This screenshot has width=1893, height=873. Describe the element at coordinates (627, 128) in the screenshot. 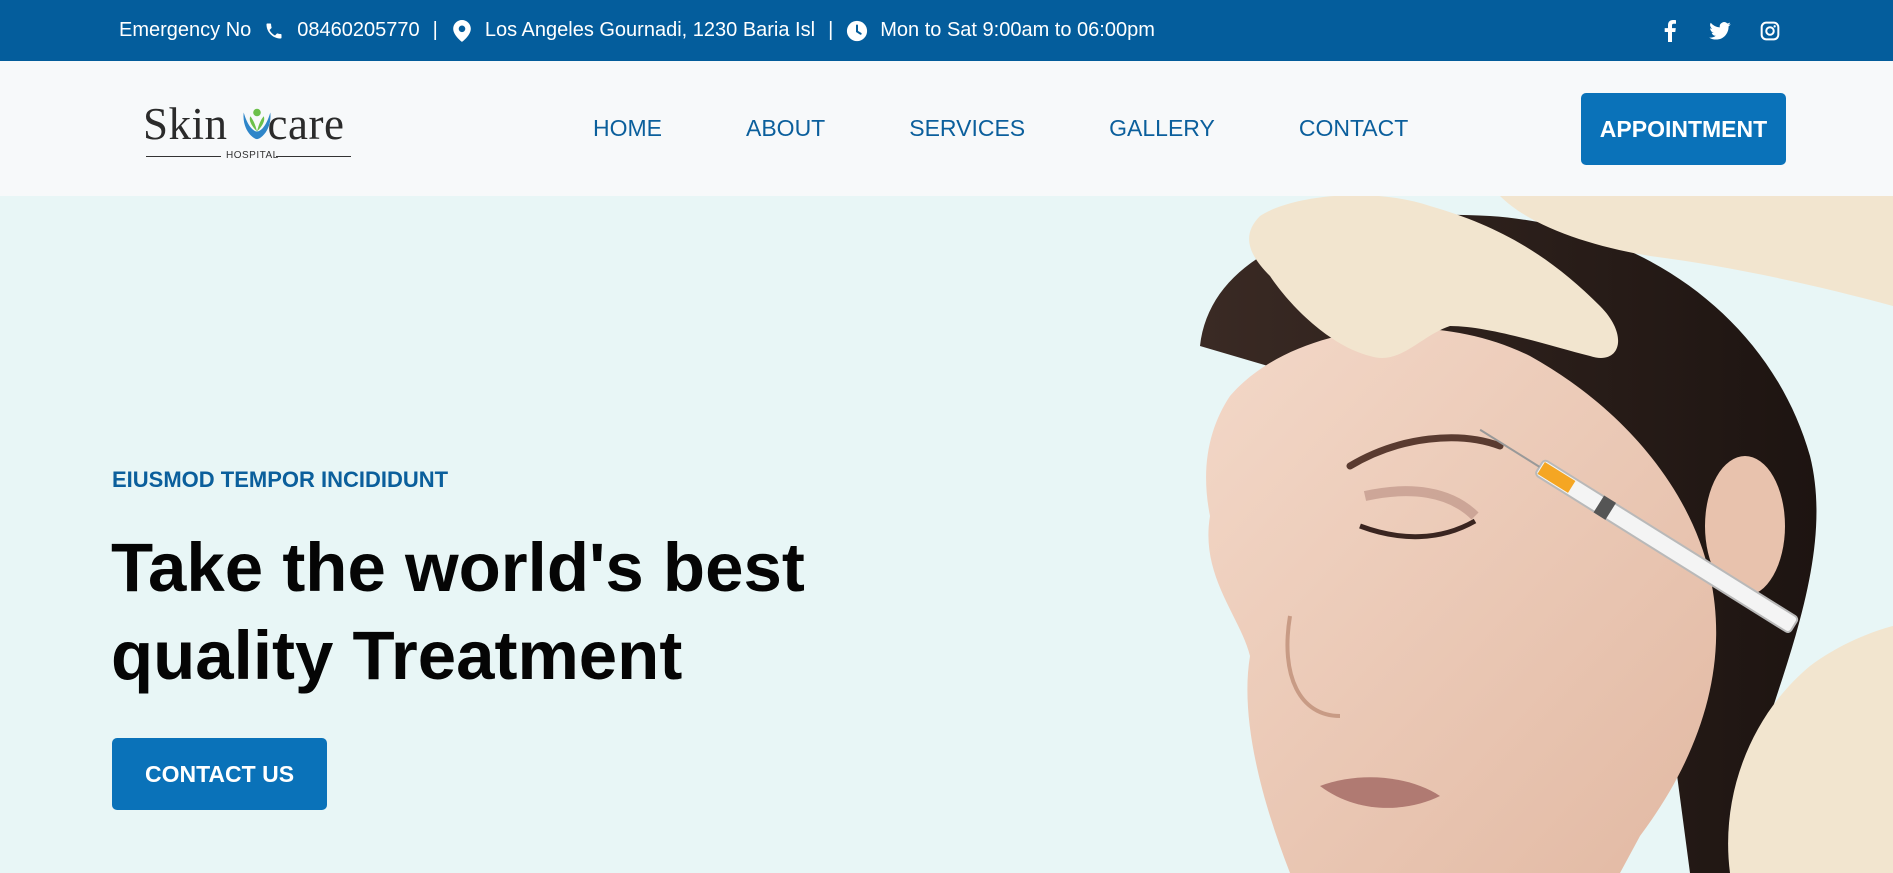

I see `nav-home: HOME` at that location.